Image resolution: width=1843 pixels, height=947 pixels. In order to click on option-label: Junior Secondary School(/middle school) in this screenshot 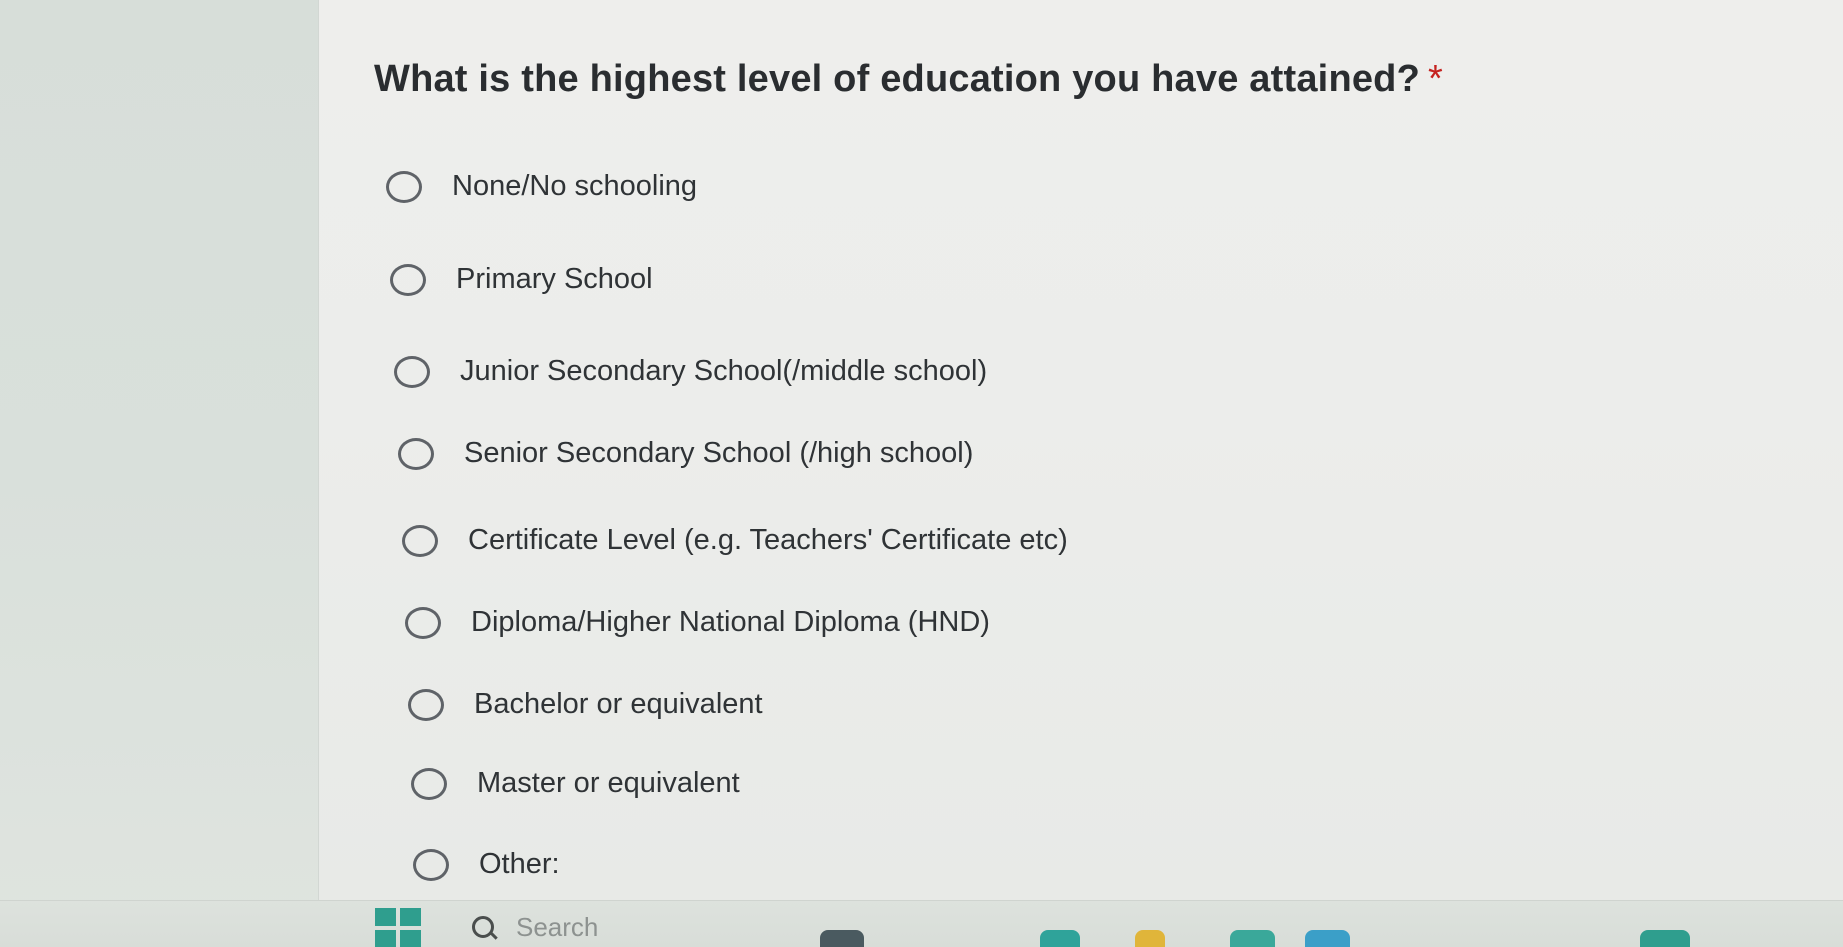, I will do `click(724, 371)`.